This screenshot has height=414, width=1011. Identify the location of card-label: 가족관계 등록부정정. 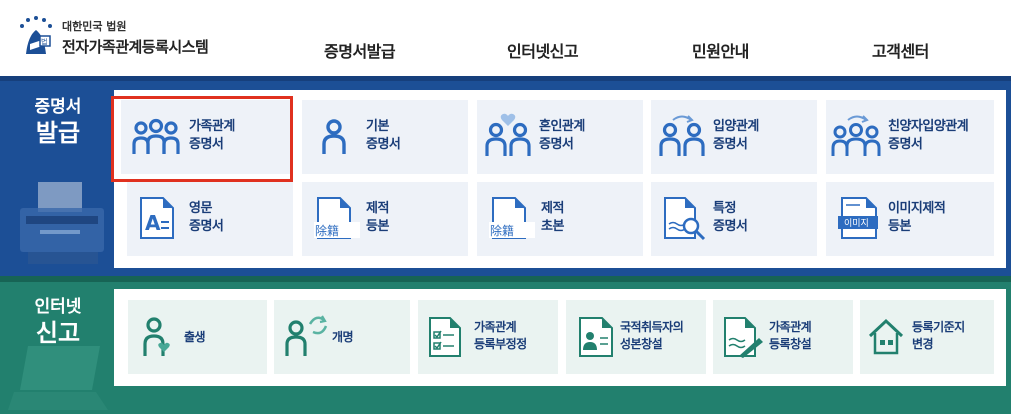
(500, 335).